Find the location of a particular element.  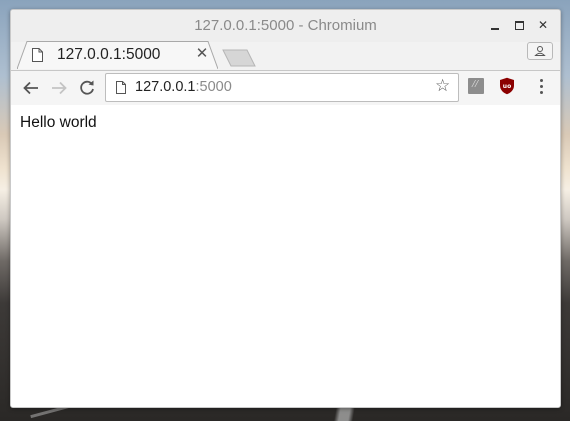

star-icon: ☆ is located at coordinates (443, 86).